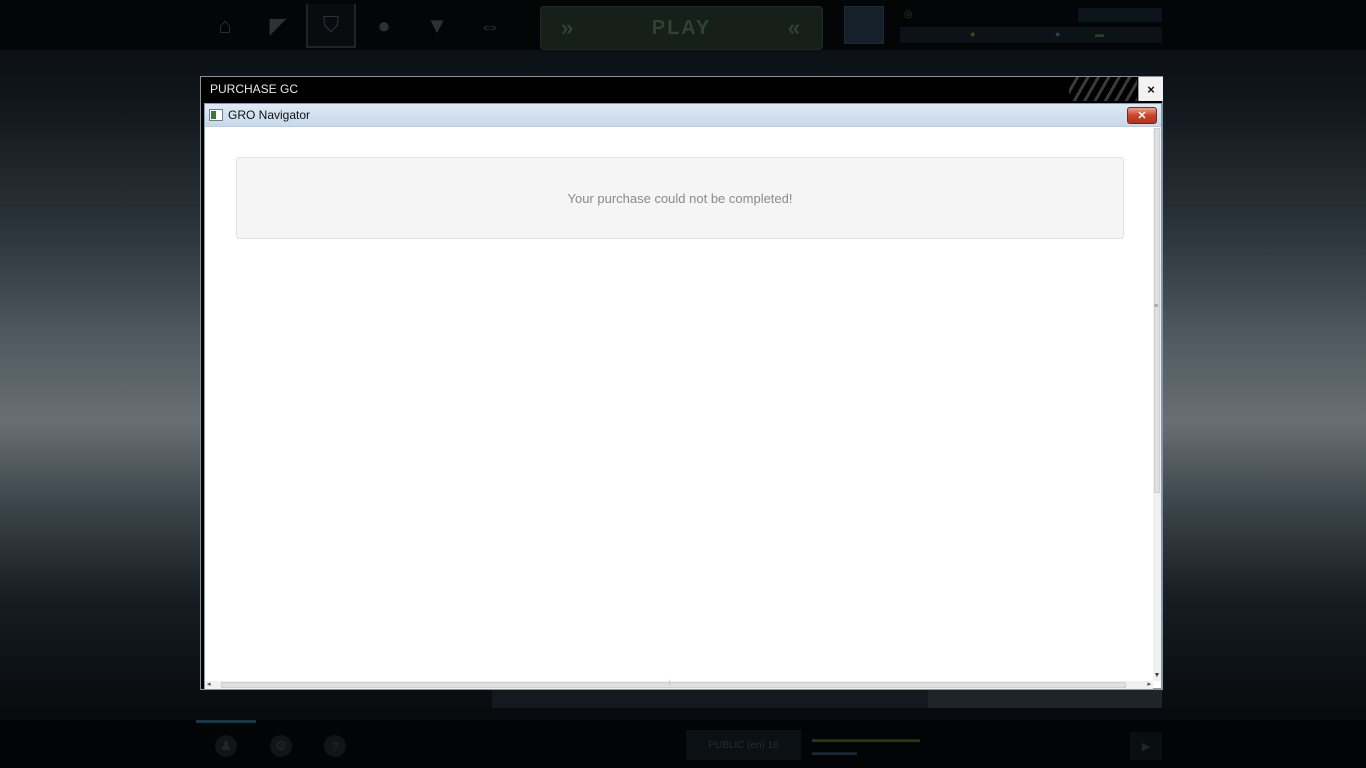 Image resolution: width=1366 pixels, height=768 pixels. Describe the element at coordinates (1150, 89) in the screenshot. I see `dialog-close-button: ×` at that location.